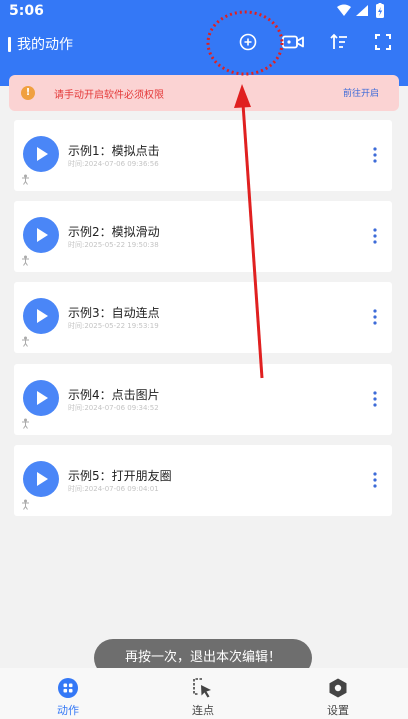 The width and height of the screenshot is (408, 719). I want to click on annotation-overlay, so click(245, 194).